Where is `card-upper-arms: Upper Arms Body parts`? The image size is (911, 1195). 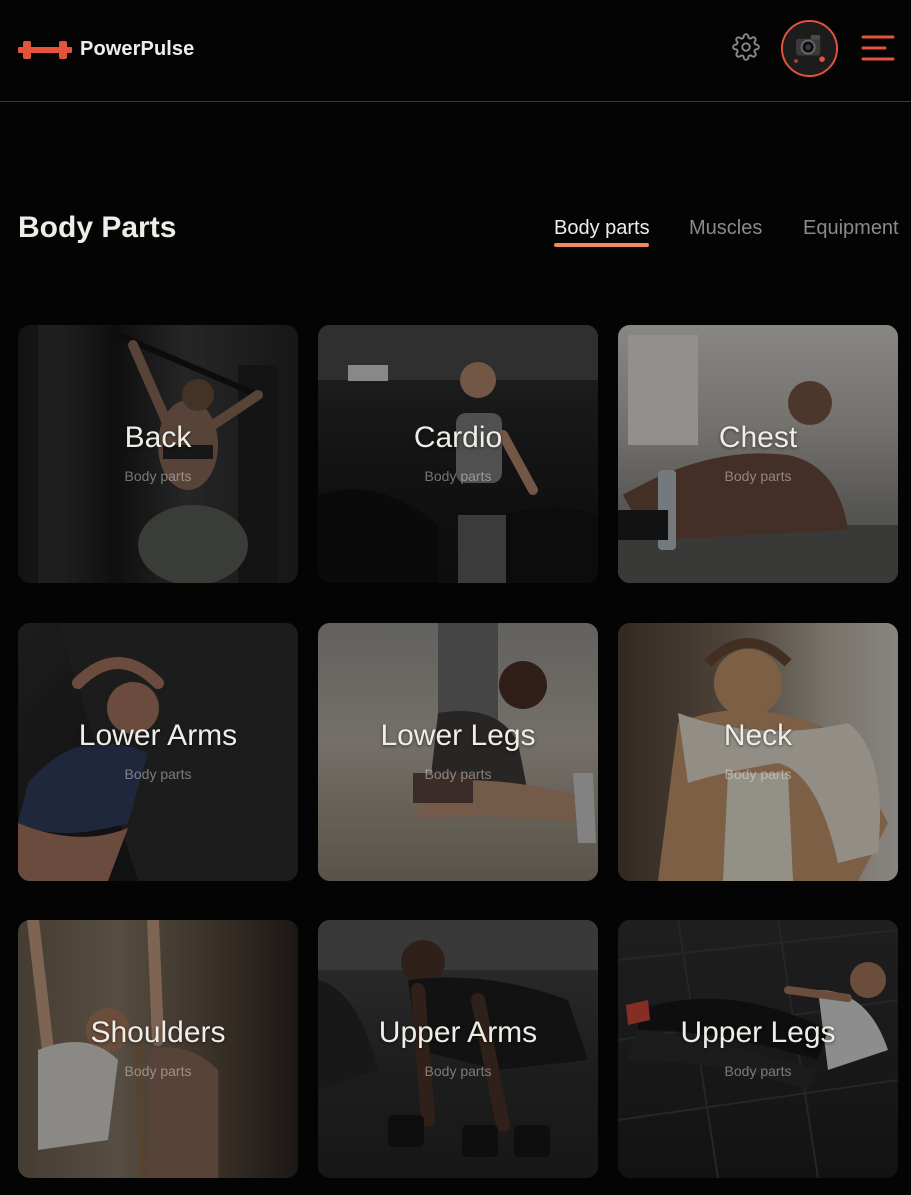
card-upper-arms: Upper Arms Body parts is located at coordinates (458, 1049).